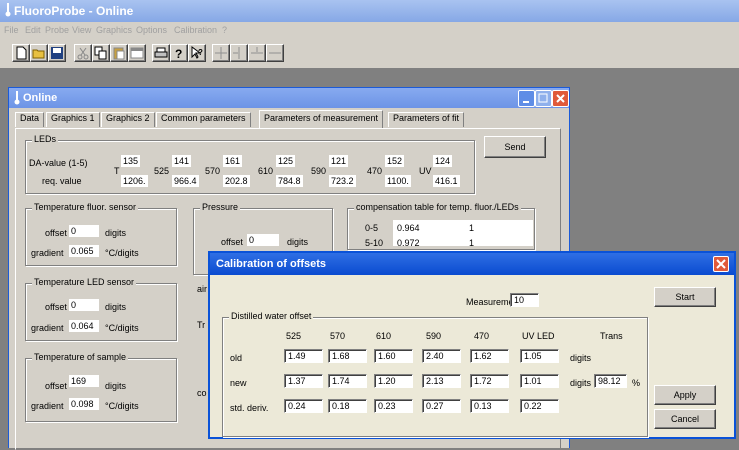 Image resolution: width=739 pixels, height=450 pixels. Describe the element at coordinates (489, 406) in the screenshot. I see `cal-std-470: 0.13` at that location.